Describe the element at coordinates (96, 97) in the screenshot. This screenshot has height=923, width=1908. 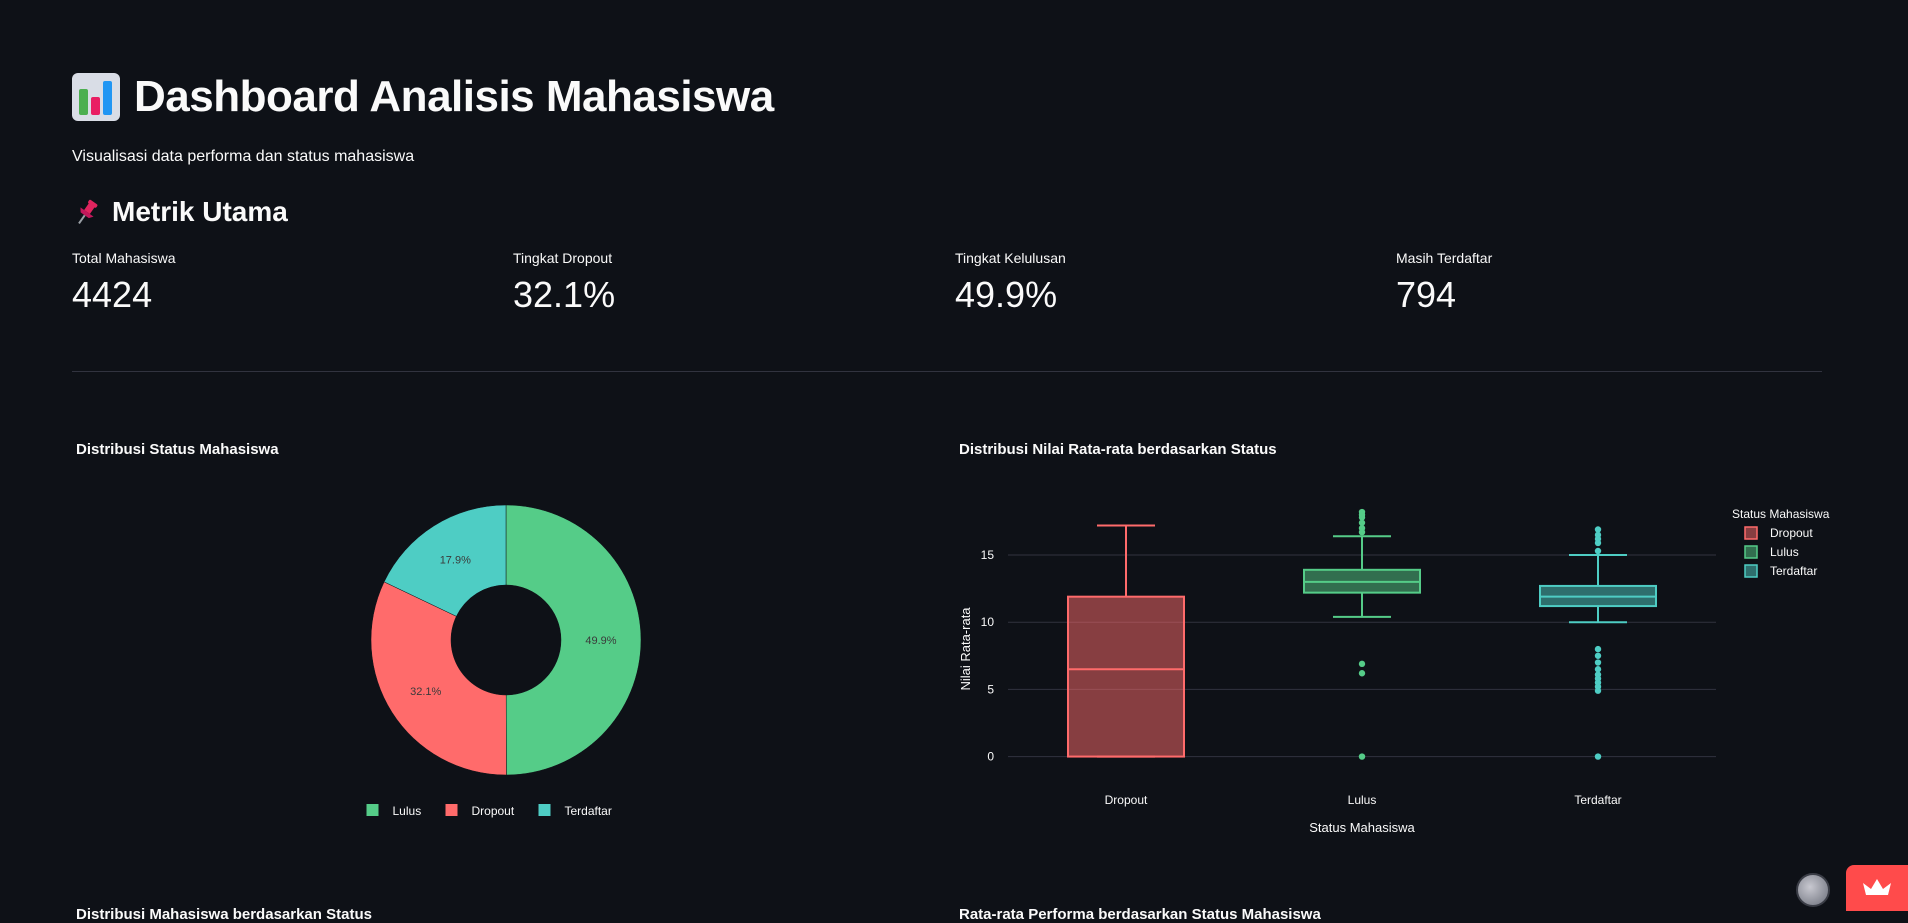
I see `bar-chart-icon` at that location.